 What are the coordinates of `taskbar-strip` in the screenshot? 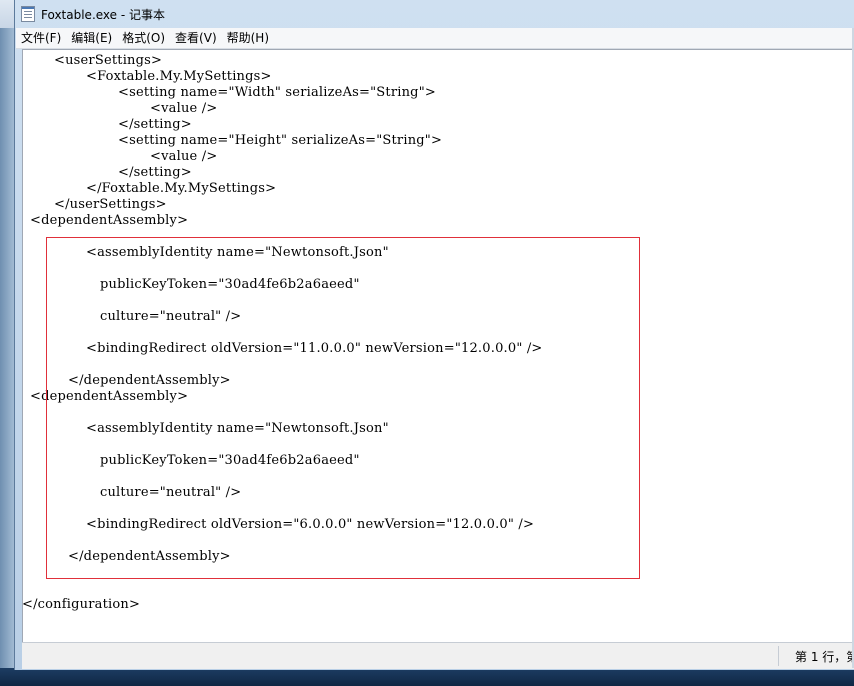 It's located at (427, 677).